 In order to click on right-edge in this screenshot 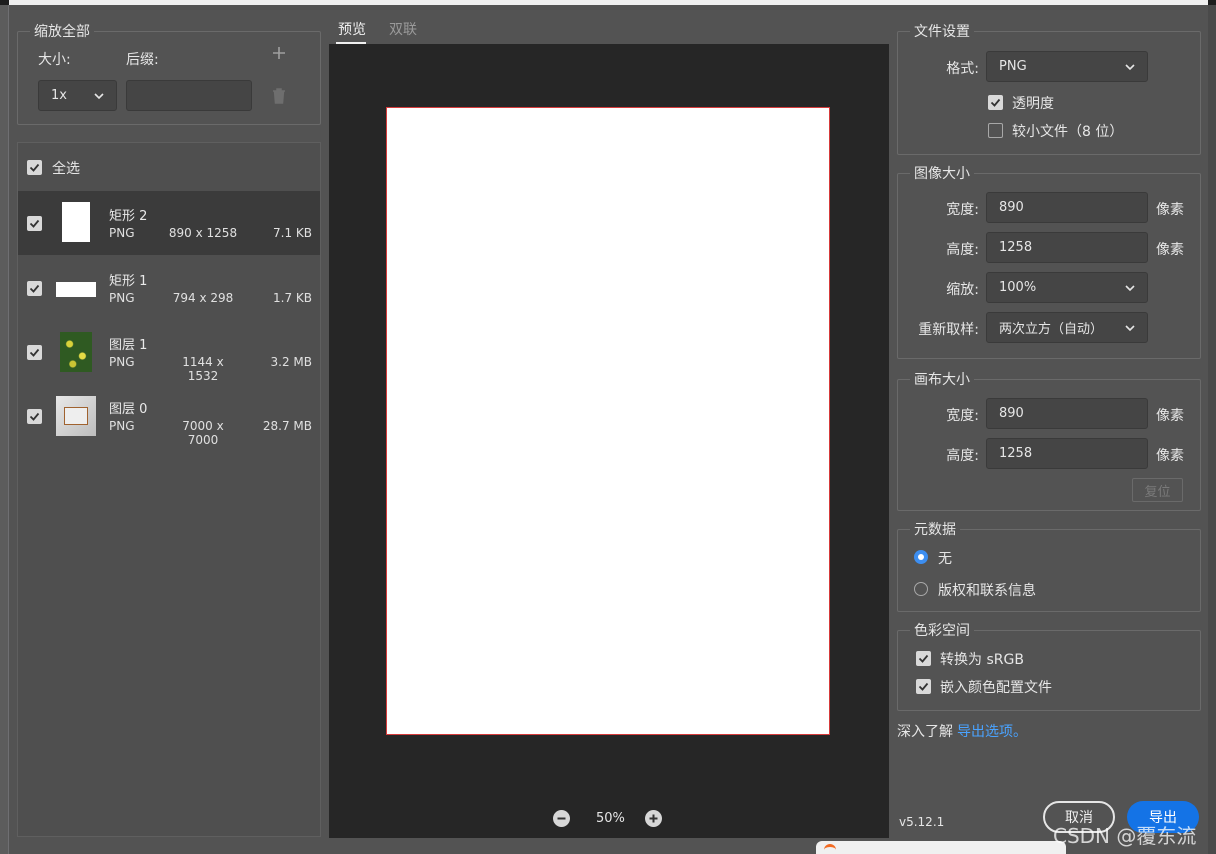, I will do `click(1212, 429)`.